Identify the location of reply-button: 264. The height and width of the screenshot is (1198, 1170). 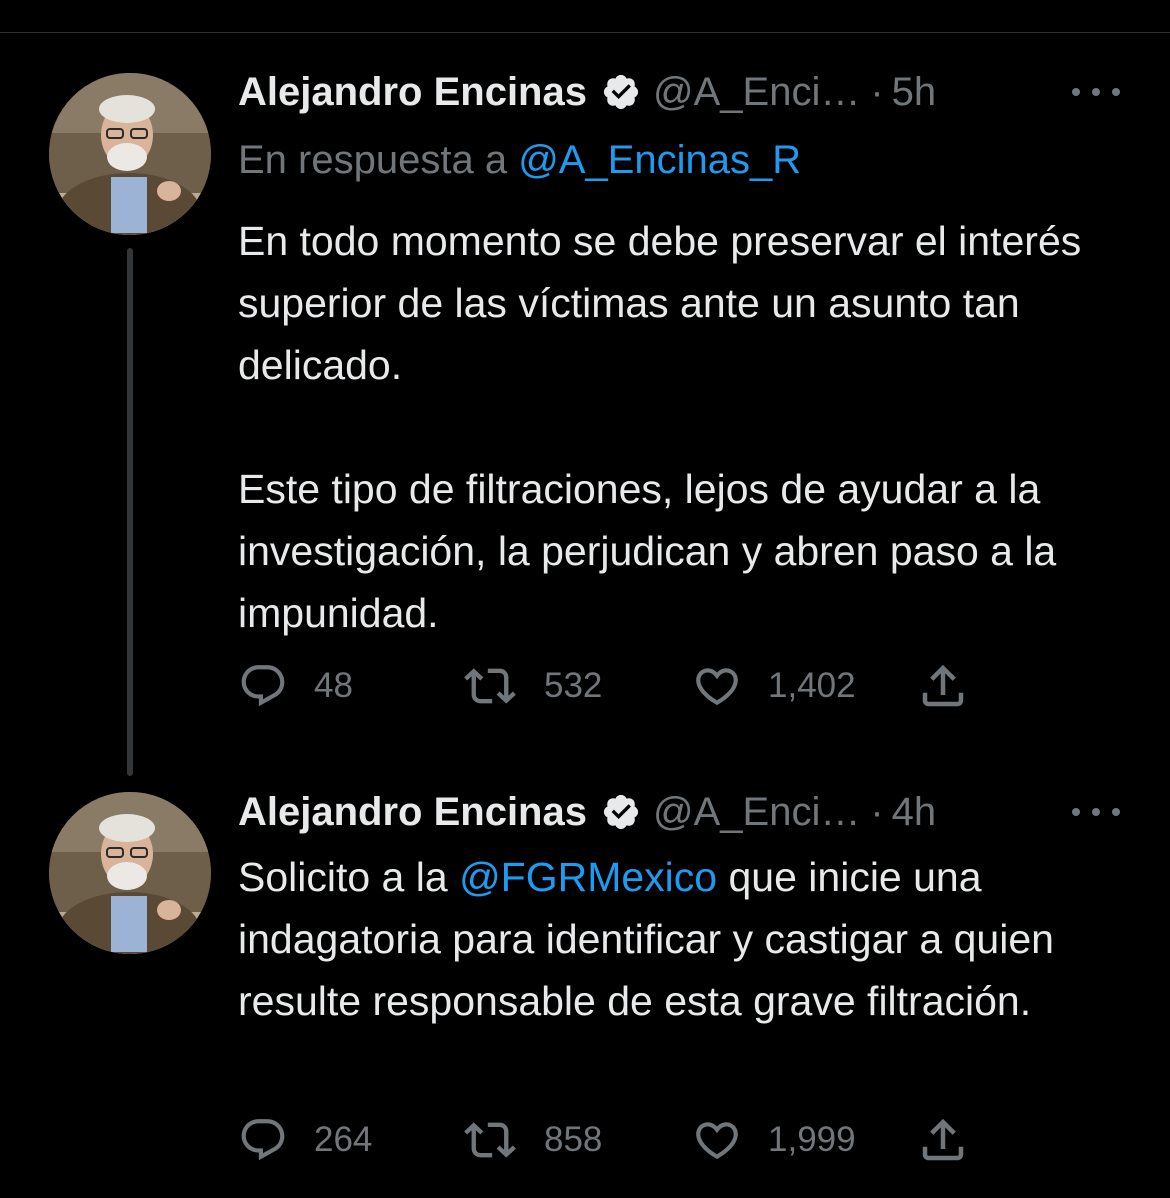
(305, 1140).